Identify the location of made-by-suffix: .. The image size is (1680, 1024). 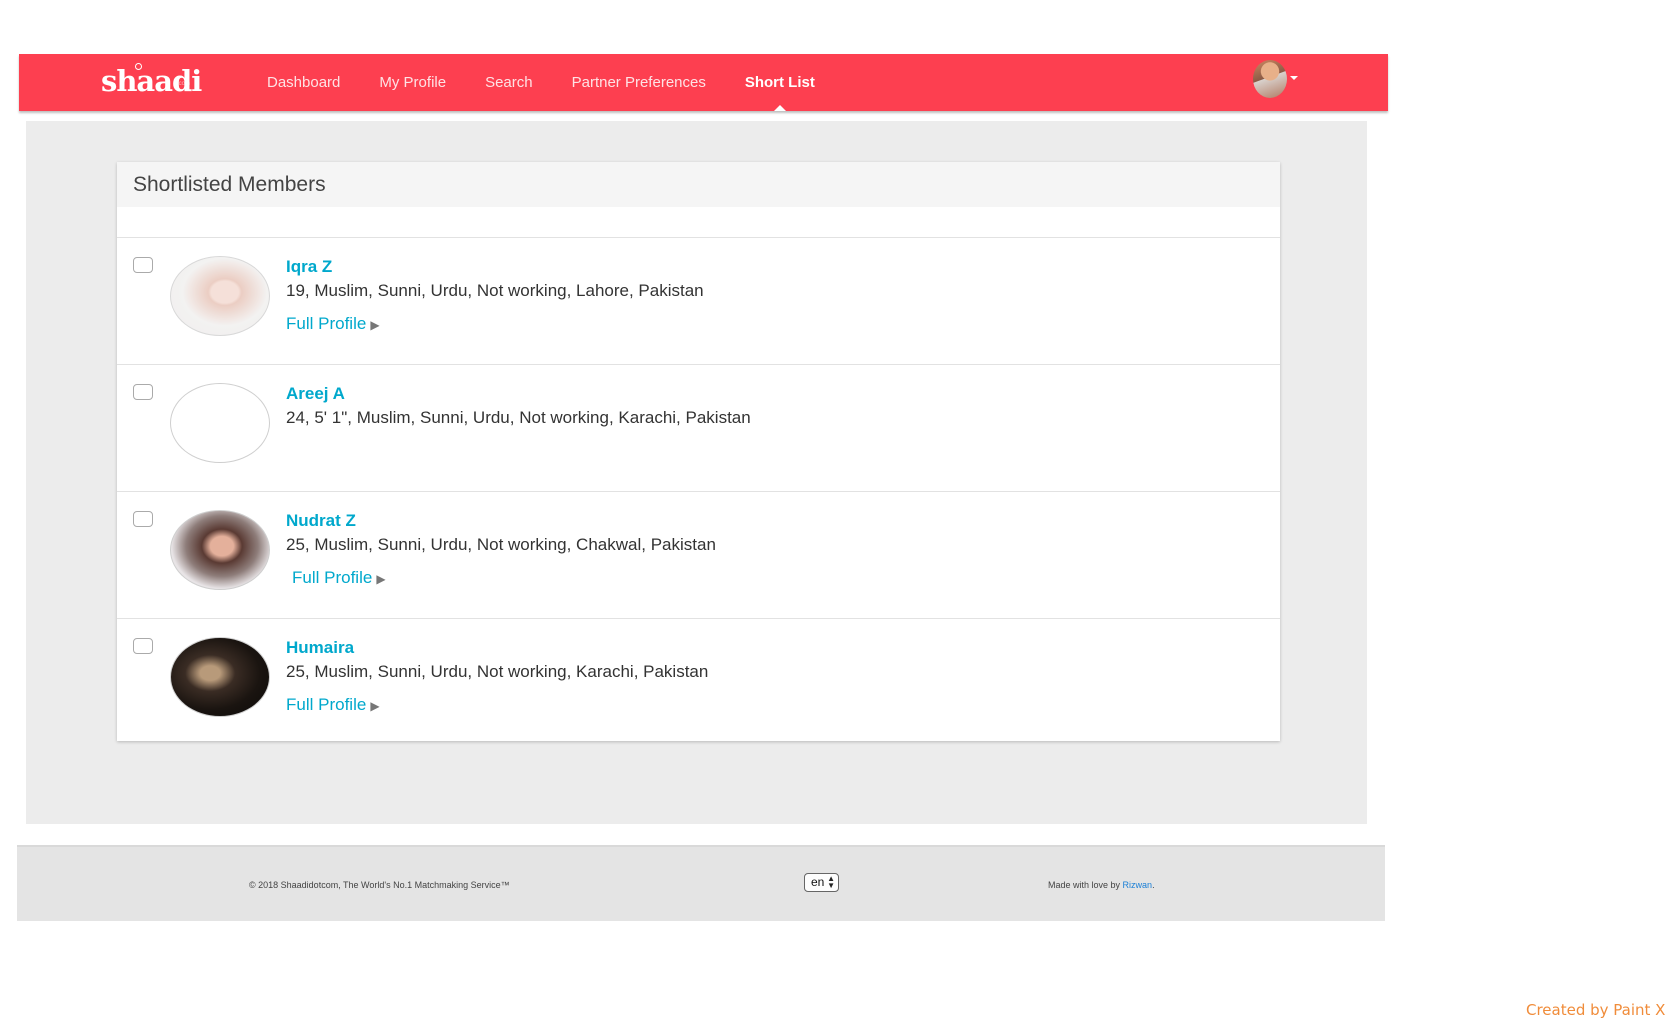
(1153, 885).